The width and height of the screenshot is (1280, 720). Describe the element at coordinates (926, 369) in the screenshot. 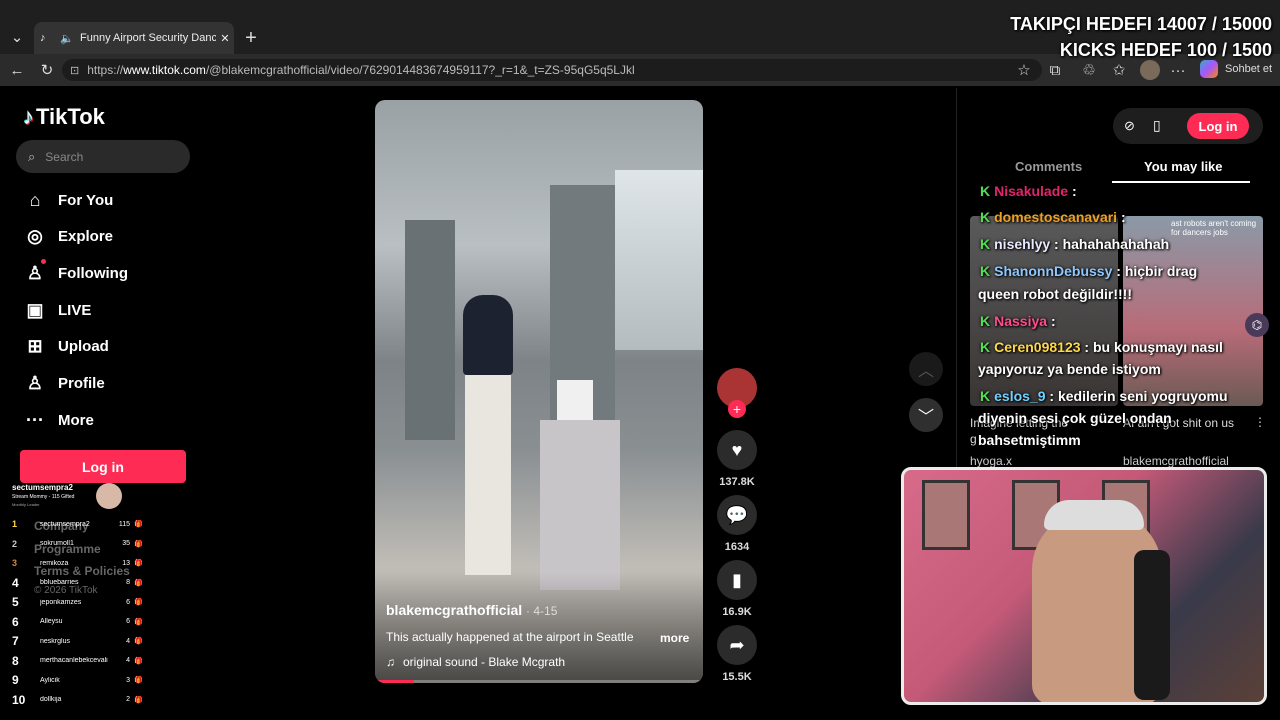

I see `previous-video-chevron-up-icon: ︿` at that location.